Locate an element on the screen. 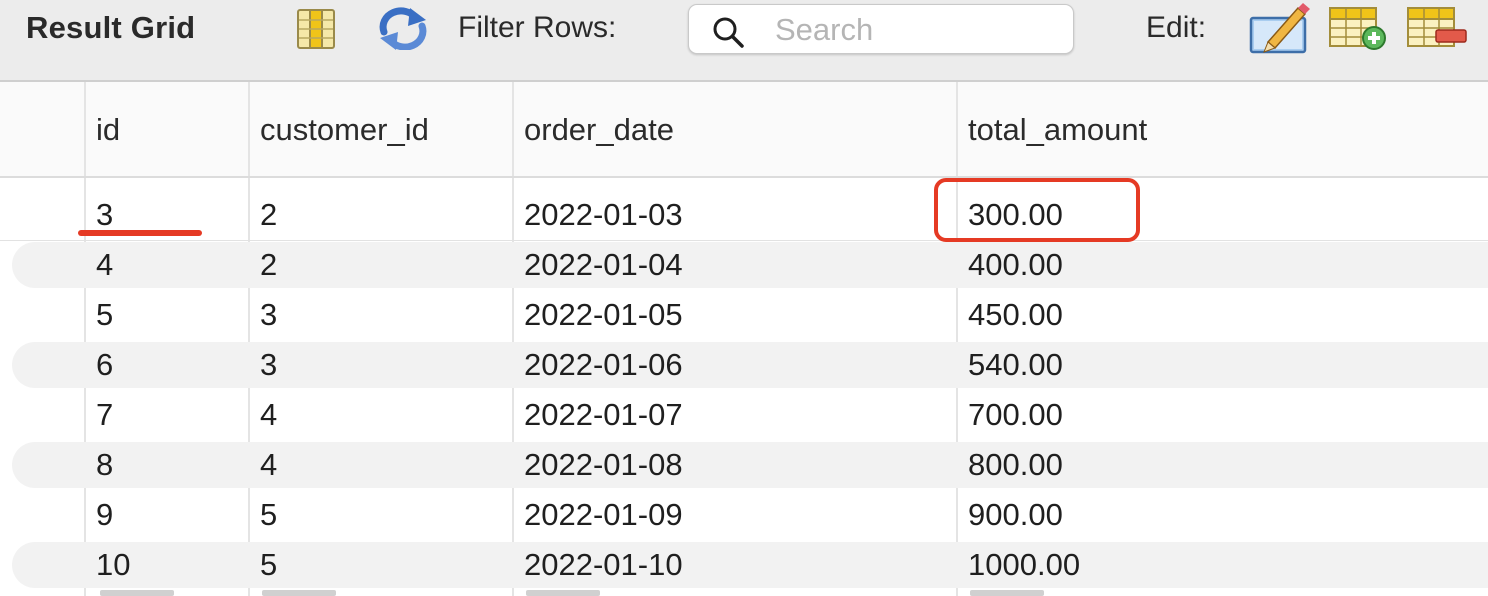  table-row: 3 2 2022-01-03 300.00 is located at coordinates (744, 215).